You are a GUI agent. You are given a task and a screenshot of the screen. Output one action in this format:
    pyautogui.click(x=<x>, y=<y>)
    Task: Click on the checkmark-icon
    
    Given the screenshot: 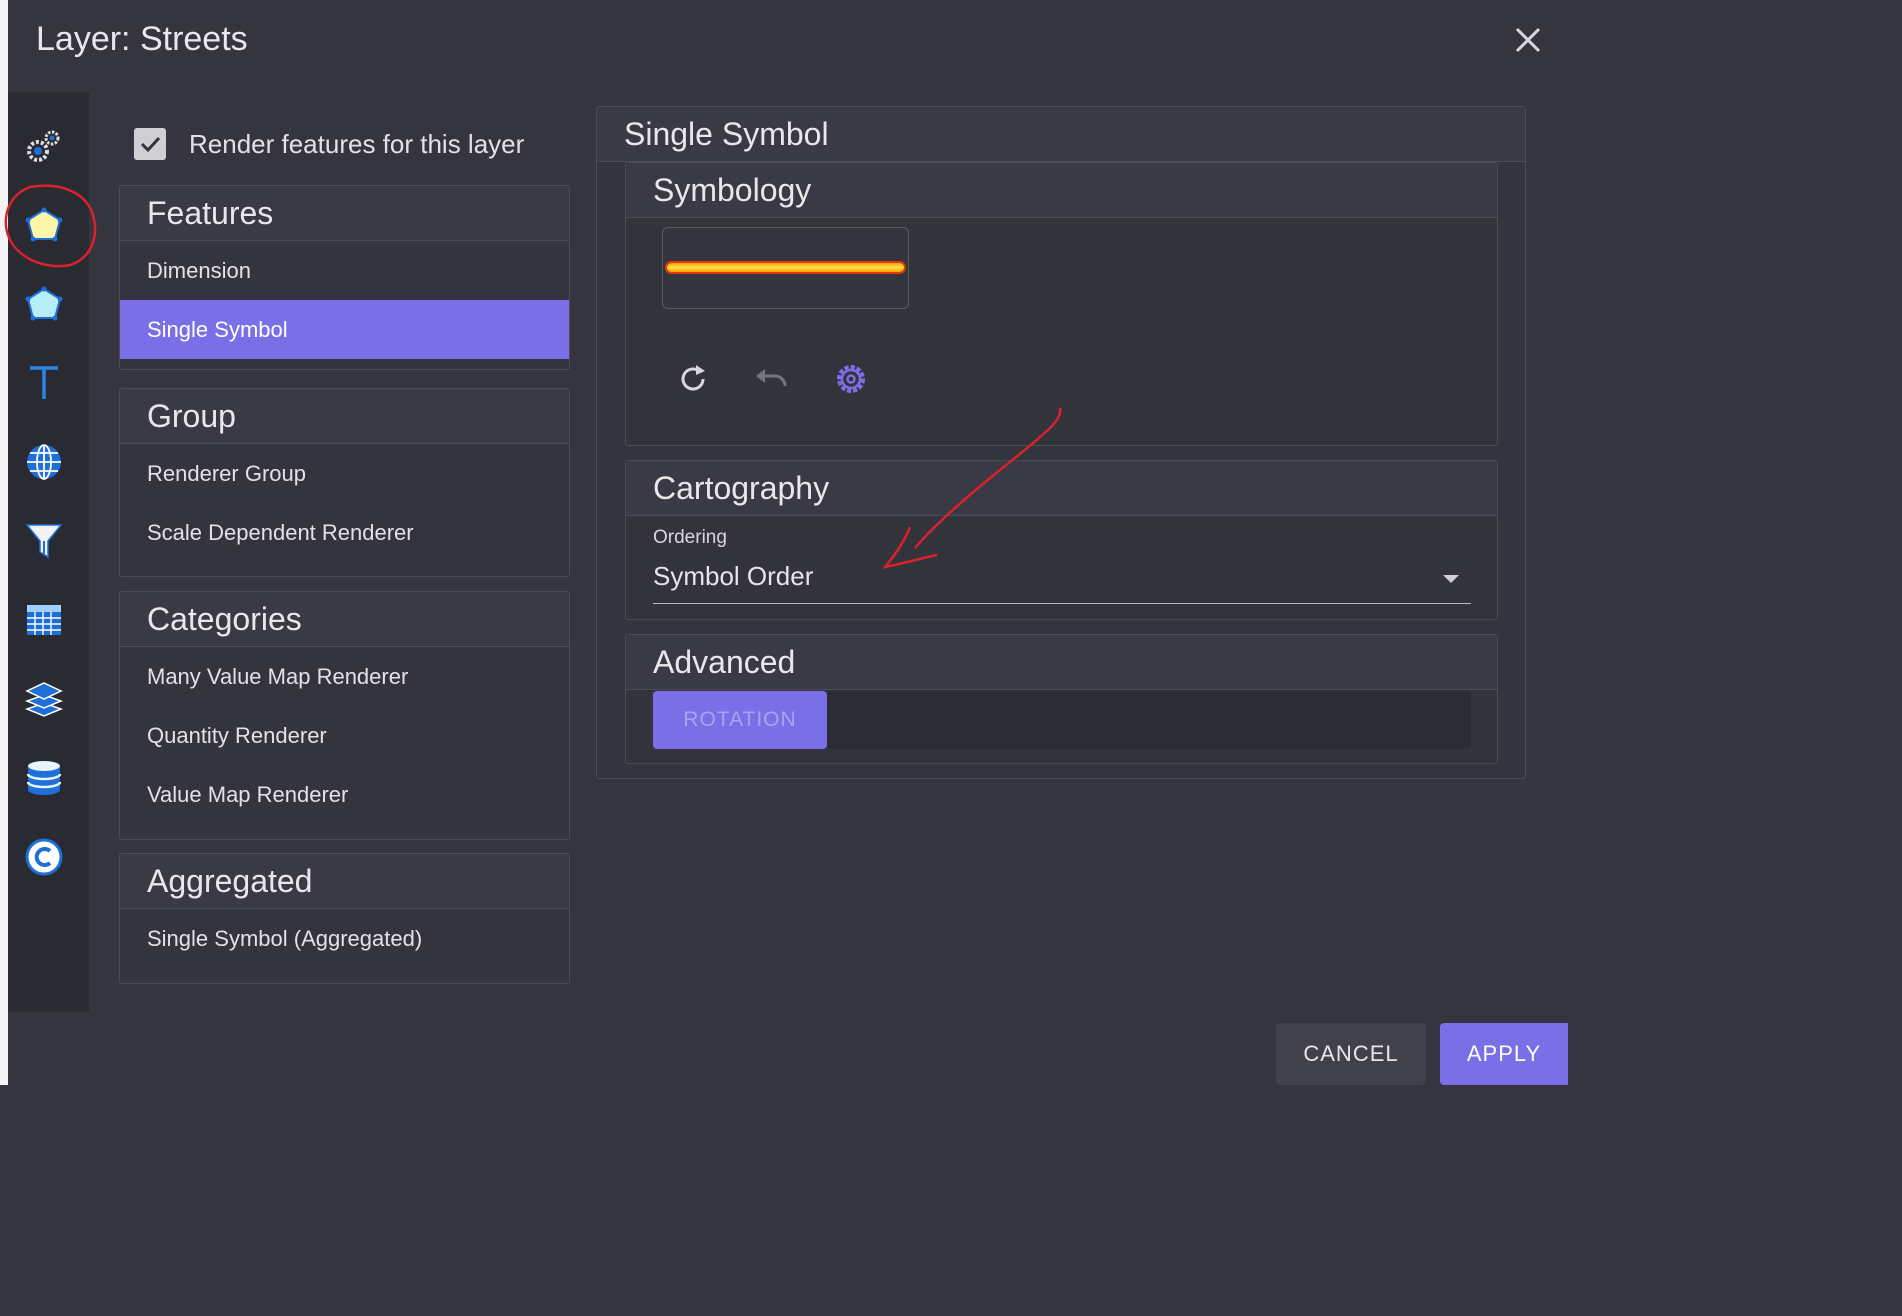 What is the action you would take?
    pyautogui.click(x=150, y=144)
    